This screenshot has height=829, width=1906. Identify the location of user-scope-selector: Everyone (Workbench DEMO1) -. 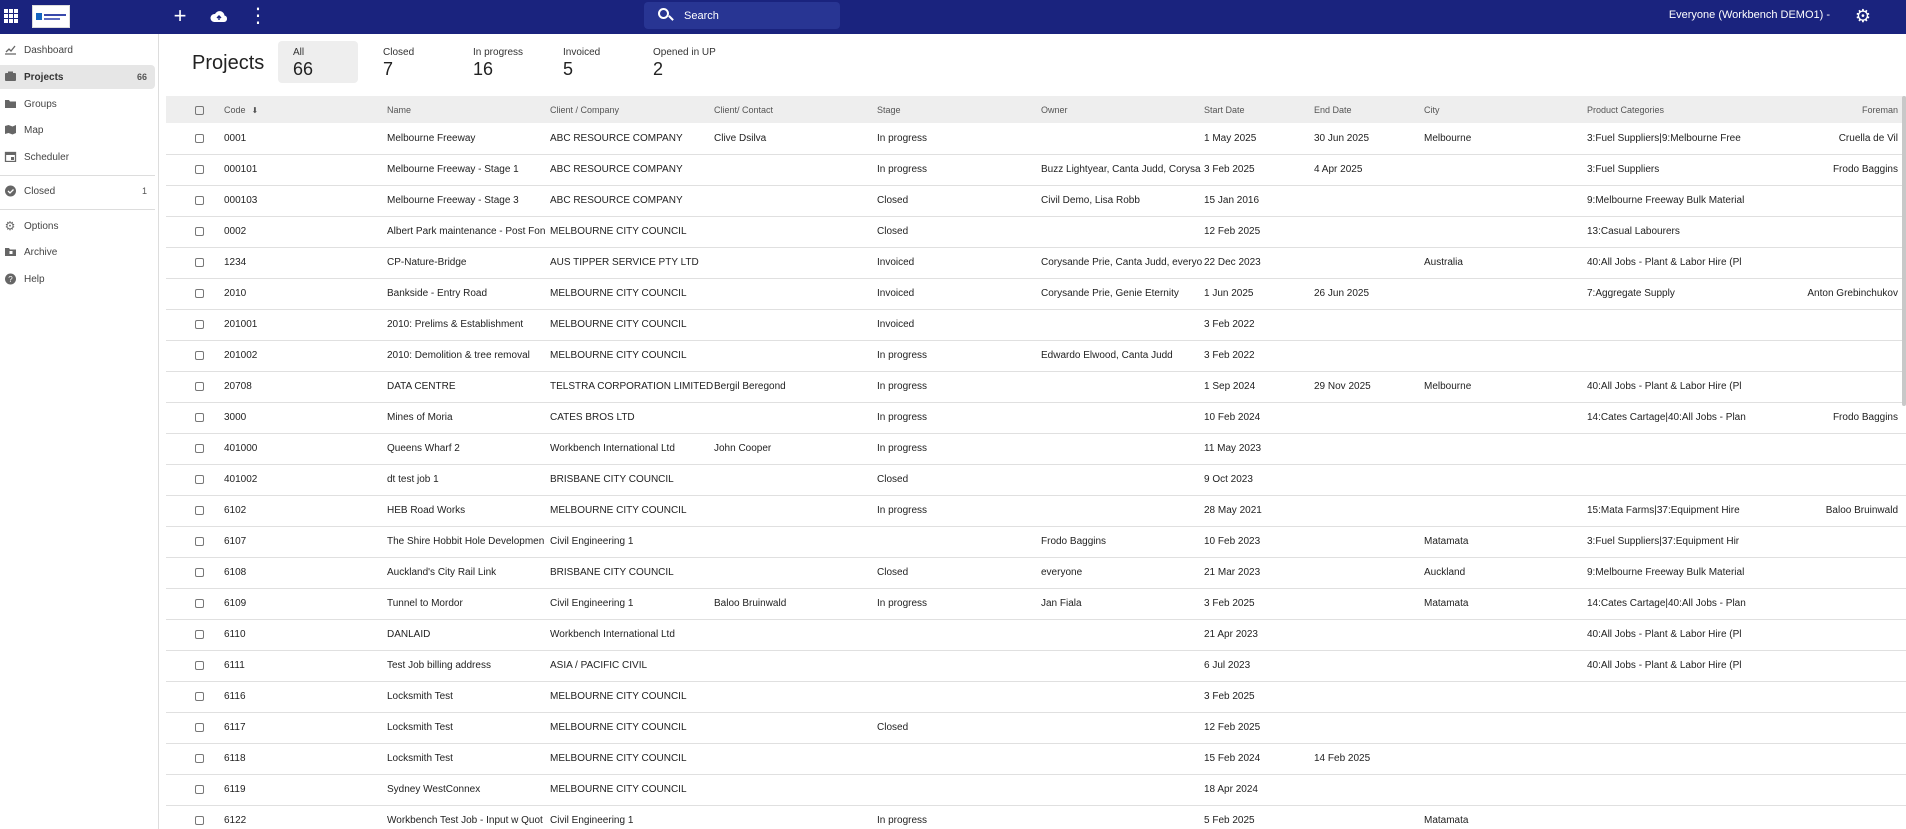
(1749, 15).